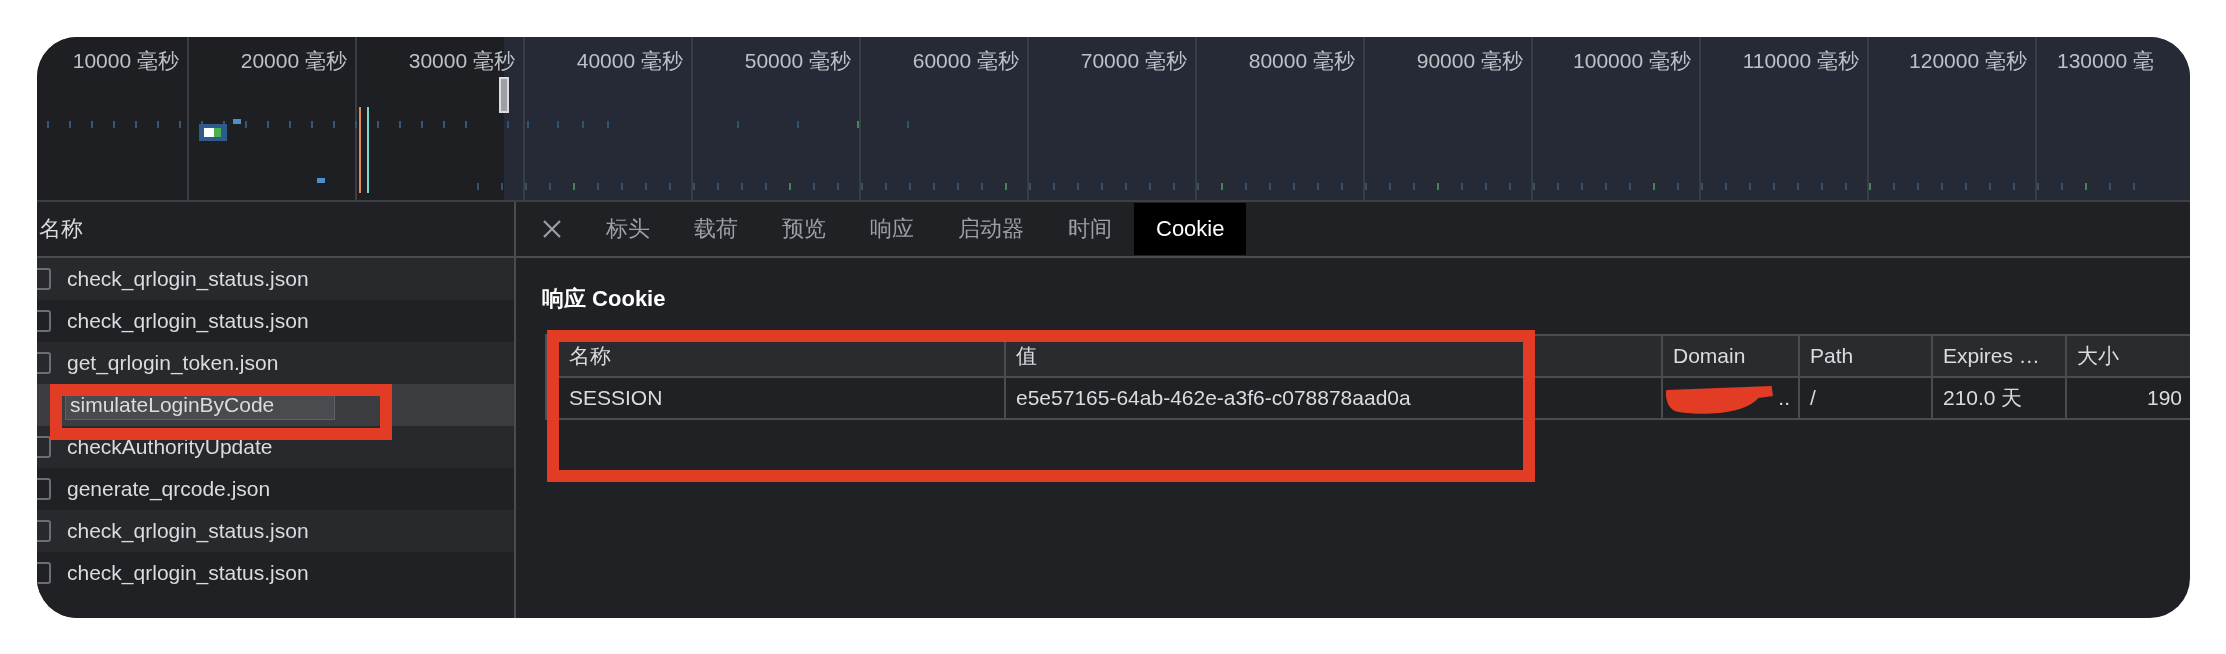 This screenshot has width=2226, height=654. Describe the element at coordinates (1866, 356) in the screenshot. I see `column-header: Path` at that location.